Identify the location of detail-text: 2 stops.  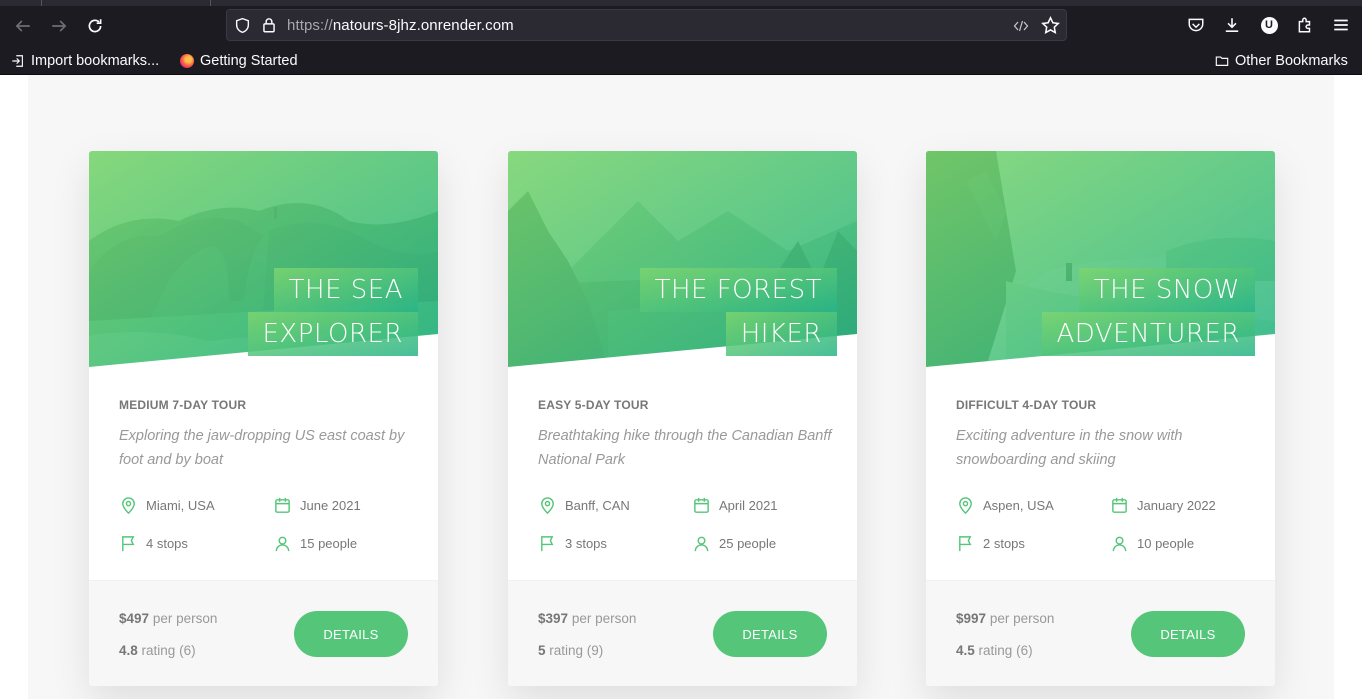
(1004, 543).